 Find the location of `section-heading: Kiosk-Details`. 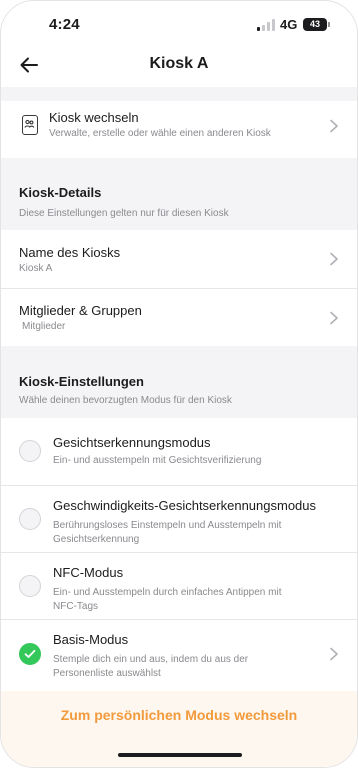

section-heading: Kiosk-Details is located at coordinates (60, 192).